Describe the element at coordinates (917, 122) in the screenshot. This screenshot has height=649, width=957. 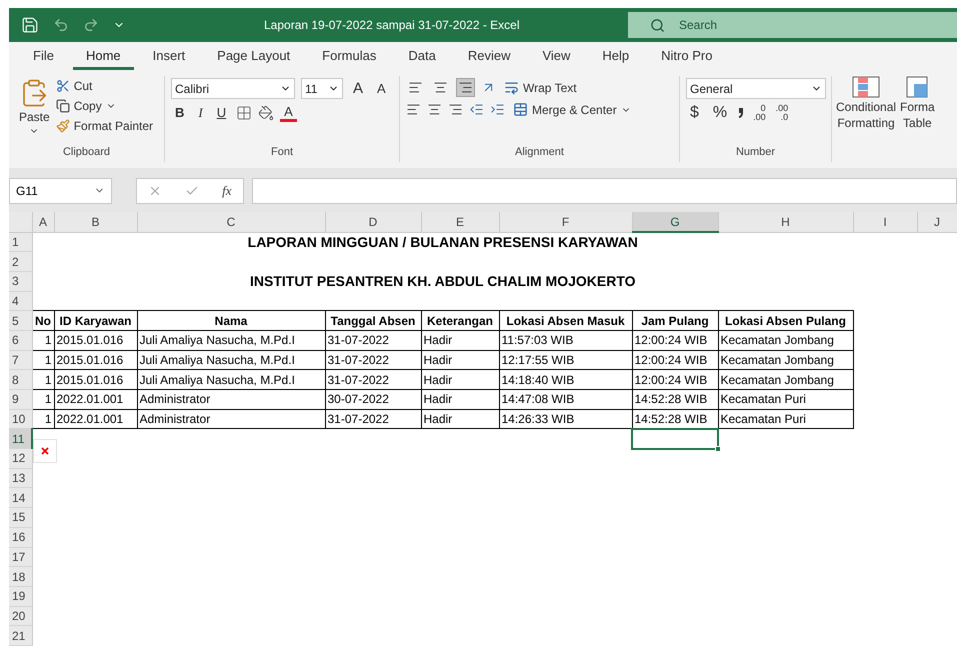
I see `format-table-button: Forma Table` at that location.